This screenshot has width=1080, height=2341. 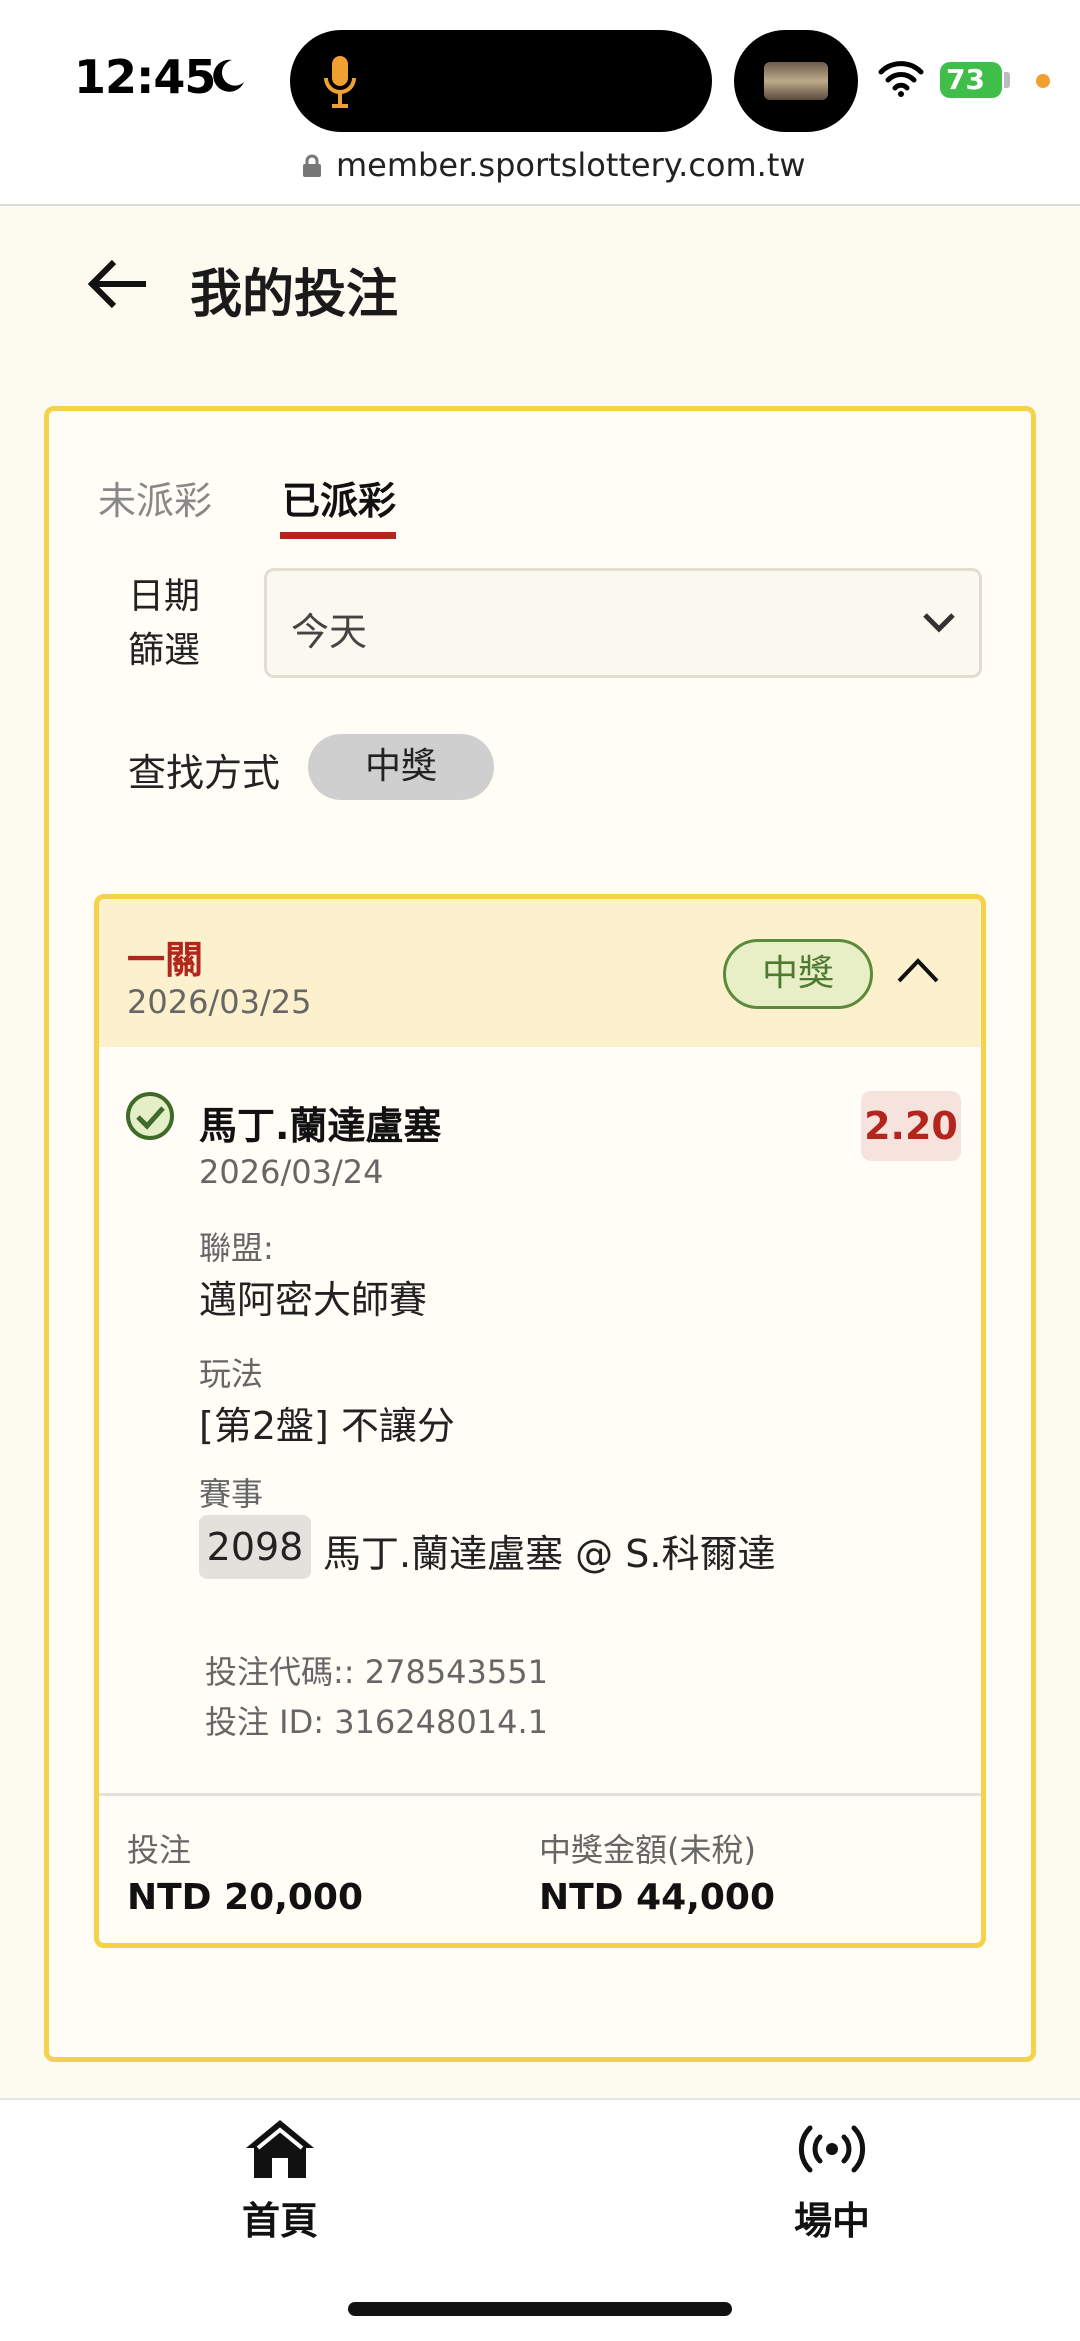 What do you see at coordinates (549, 1554) in the screenshot?
I see `event-name: 馬丁.蘭達盧塞 @ S.科爾達` at bounding box center [549, 1554].